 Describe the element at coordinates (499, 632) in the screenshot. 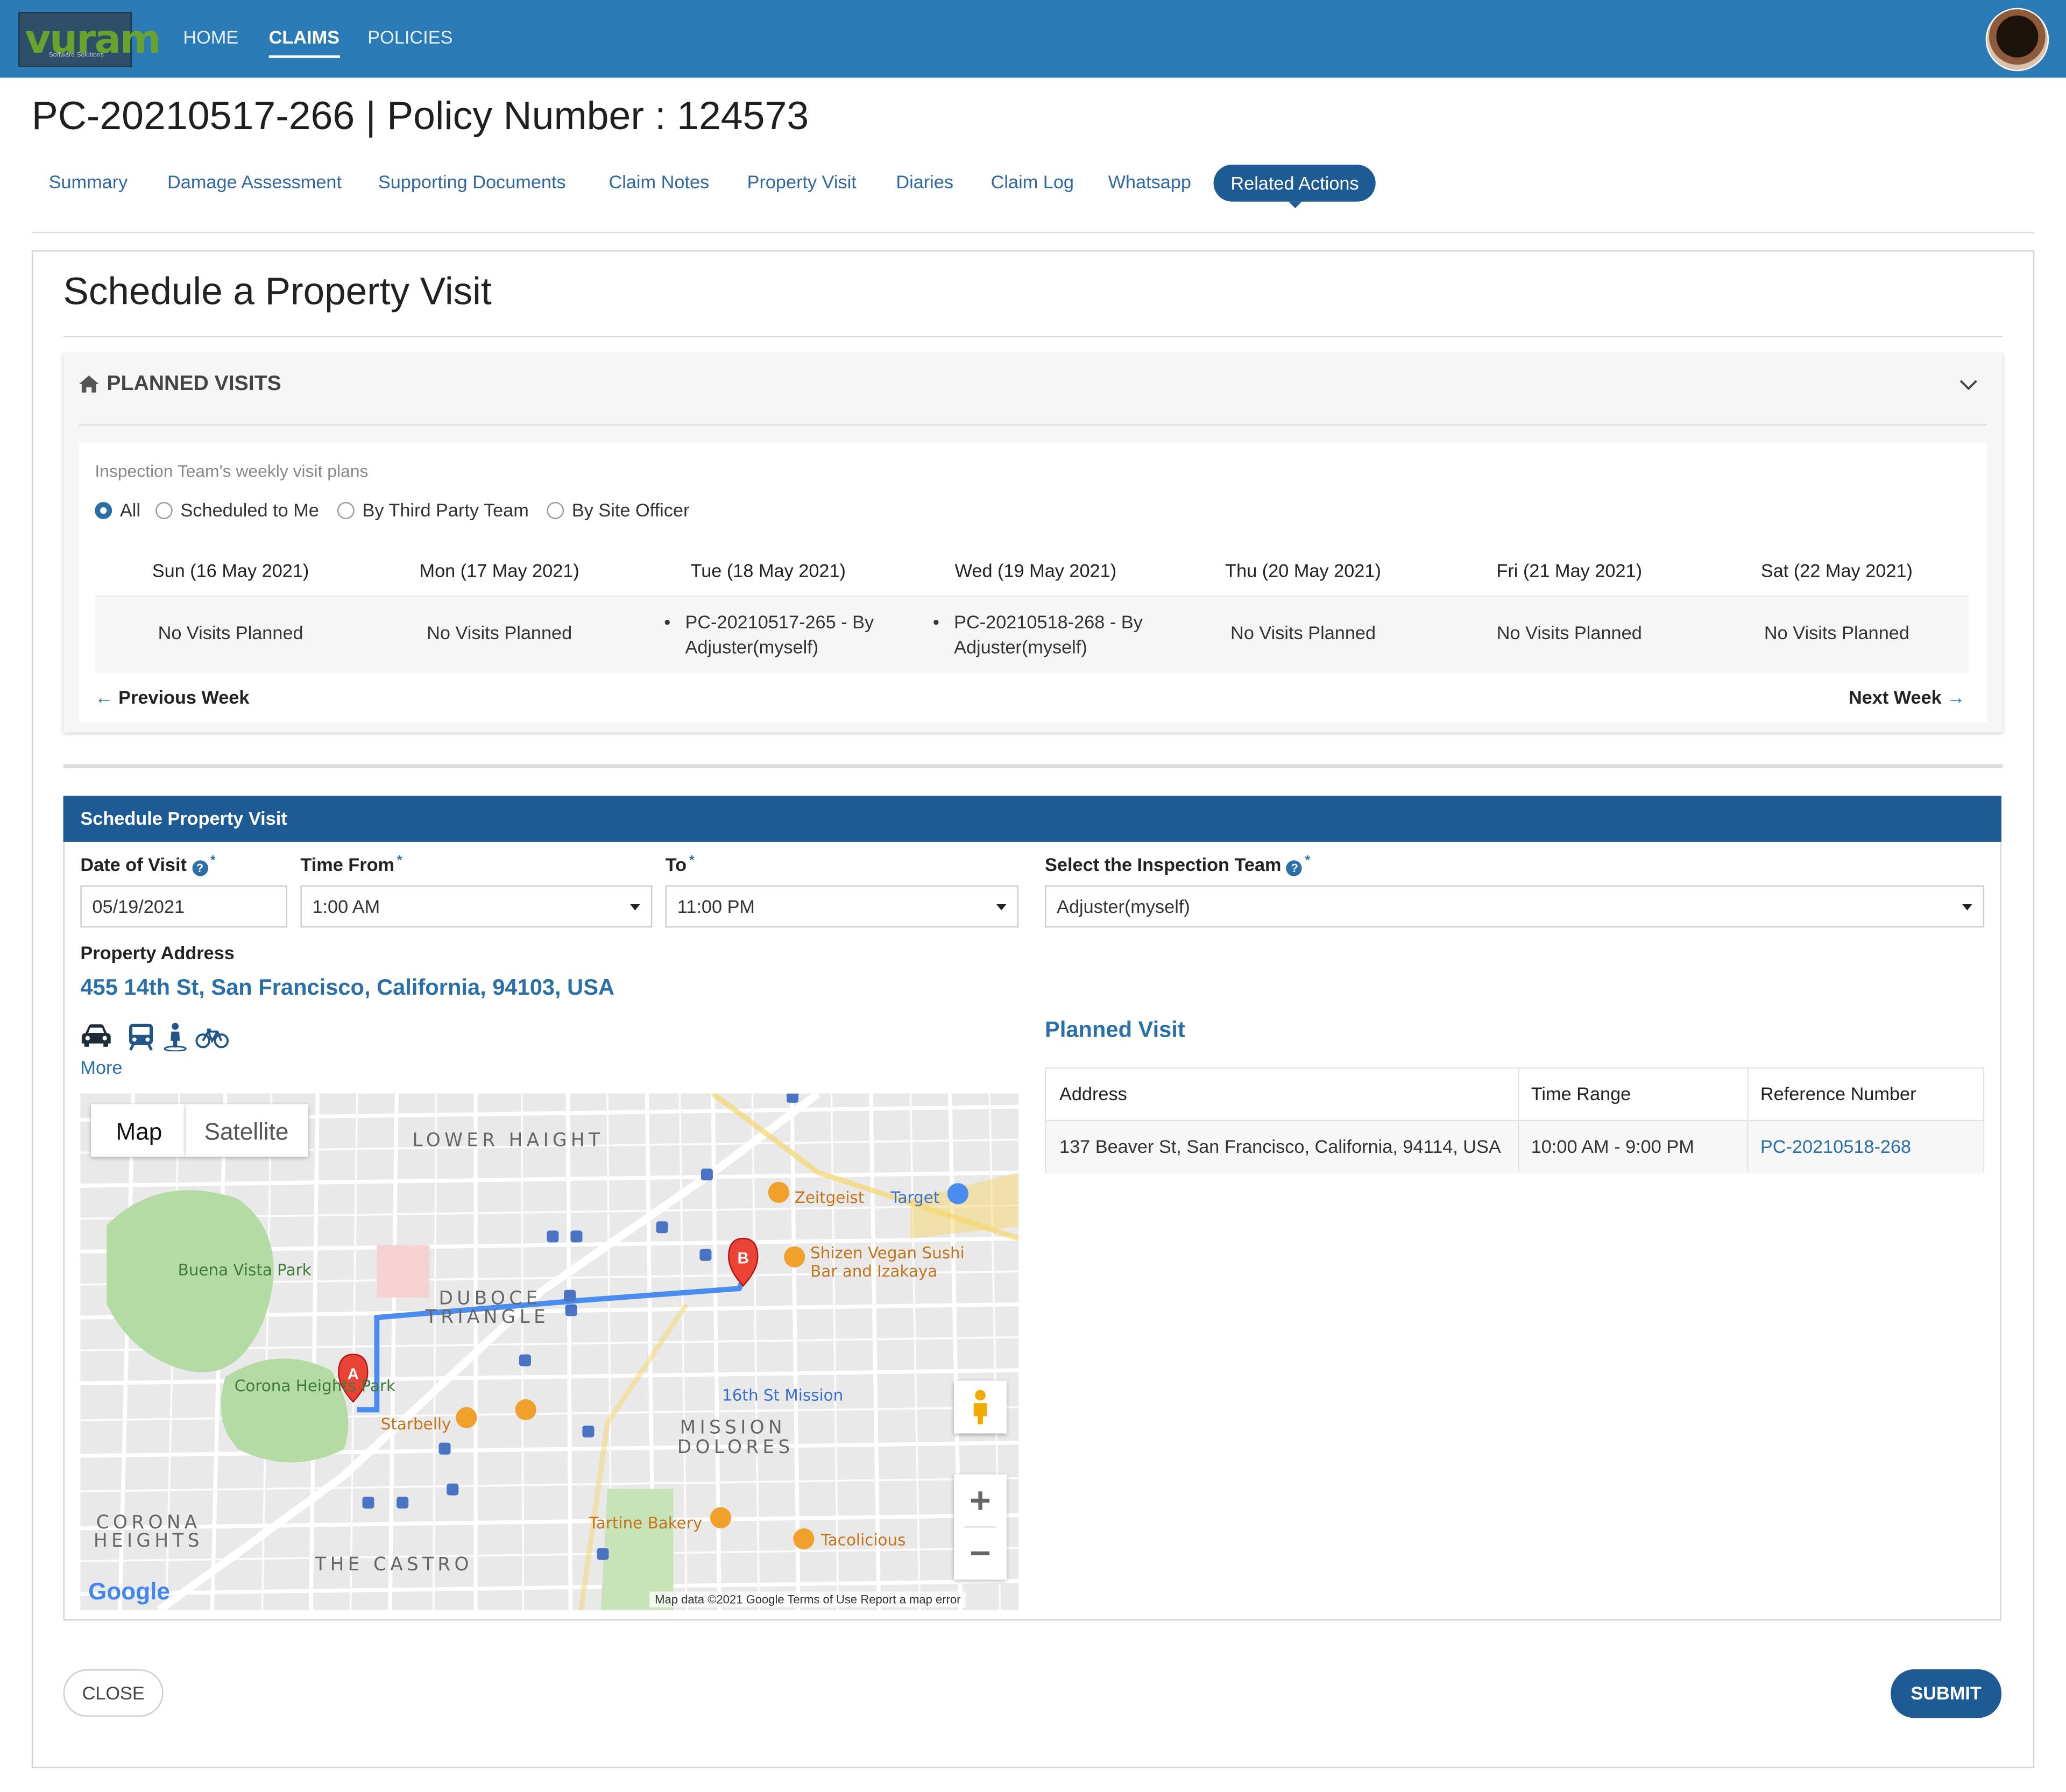

I see `day-cell-mon: No Visits Planned` at that location.